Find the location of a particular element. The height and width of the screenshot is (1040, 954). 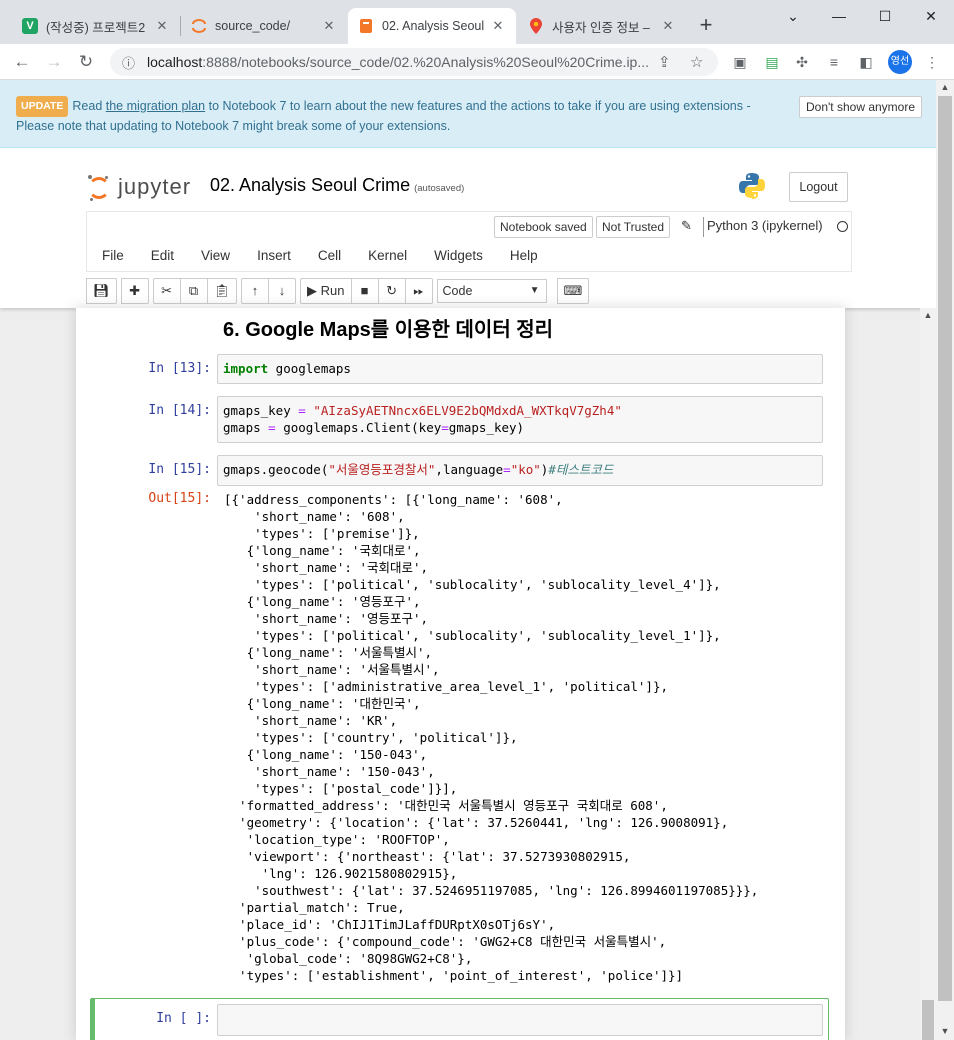

add-cell-icon: ✚ is located at coordinates (134, 291).